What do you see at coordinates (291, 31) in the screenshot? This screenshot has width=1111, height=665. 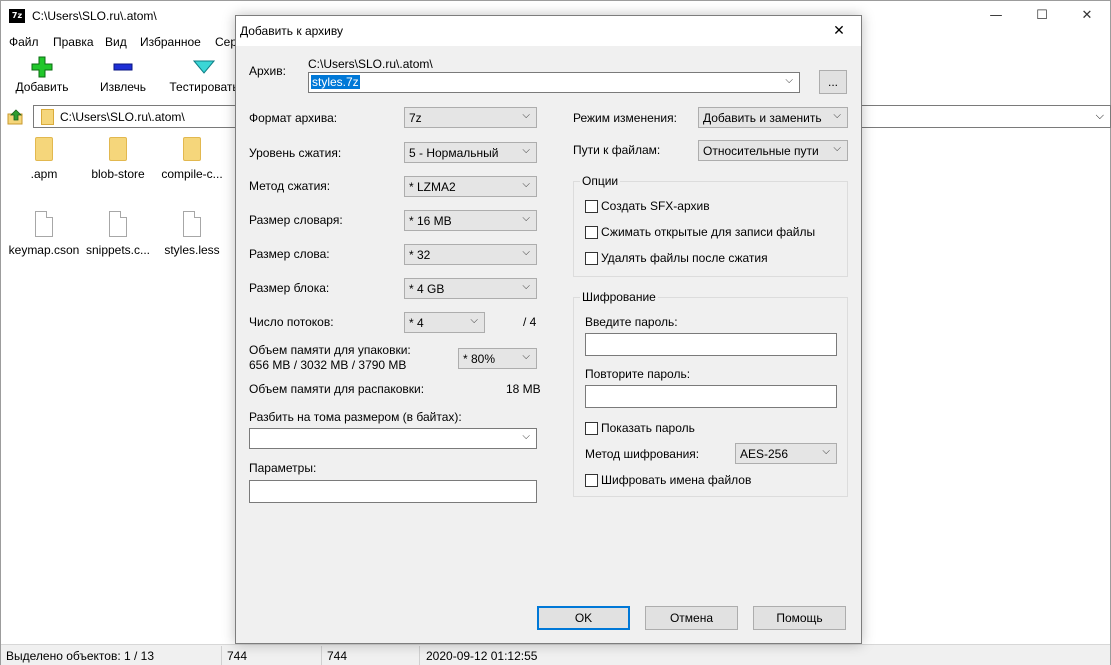 I see `dialog-title: Добавить к архиву` at bounding box center [291, 31].